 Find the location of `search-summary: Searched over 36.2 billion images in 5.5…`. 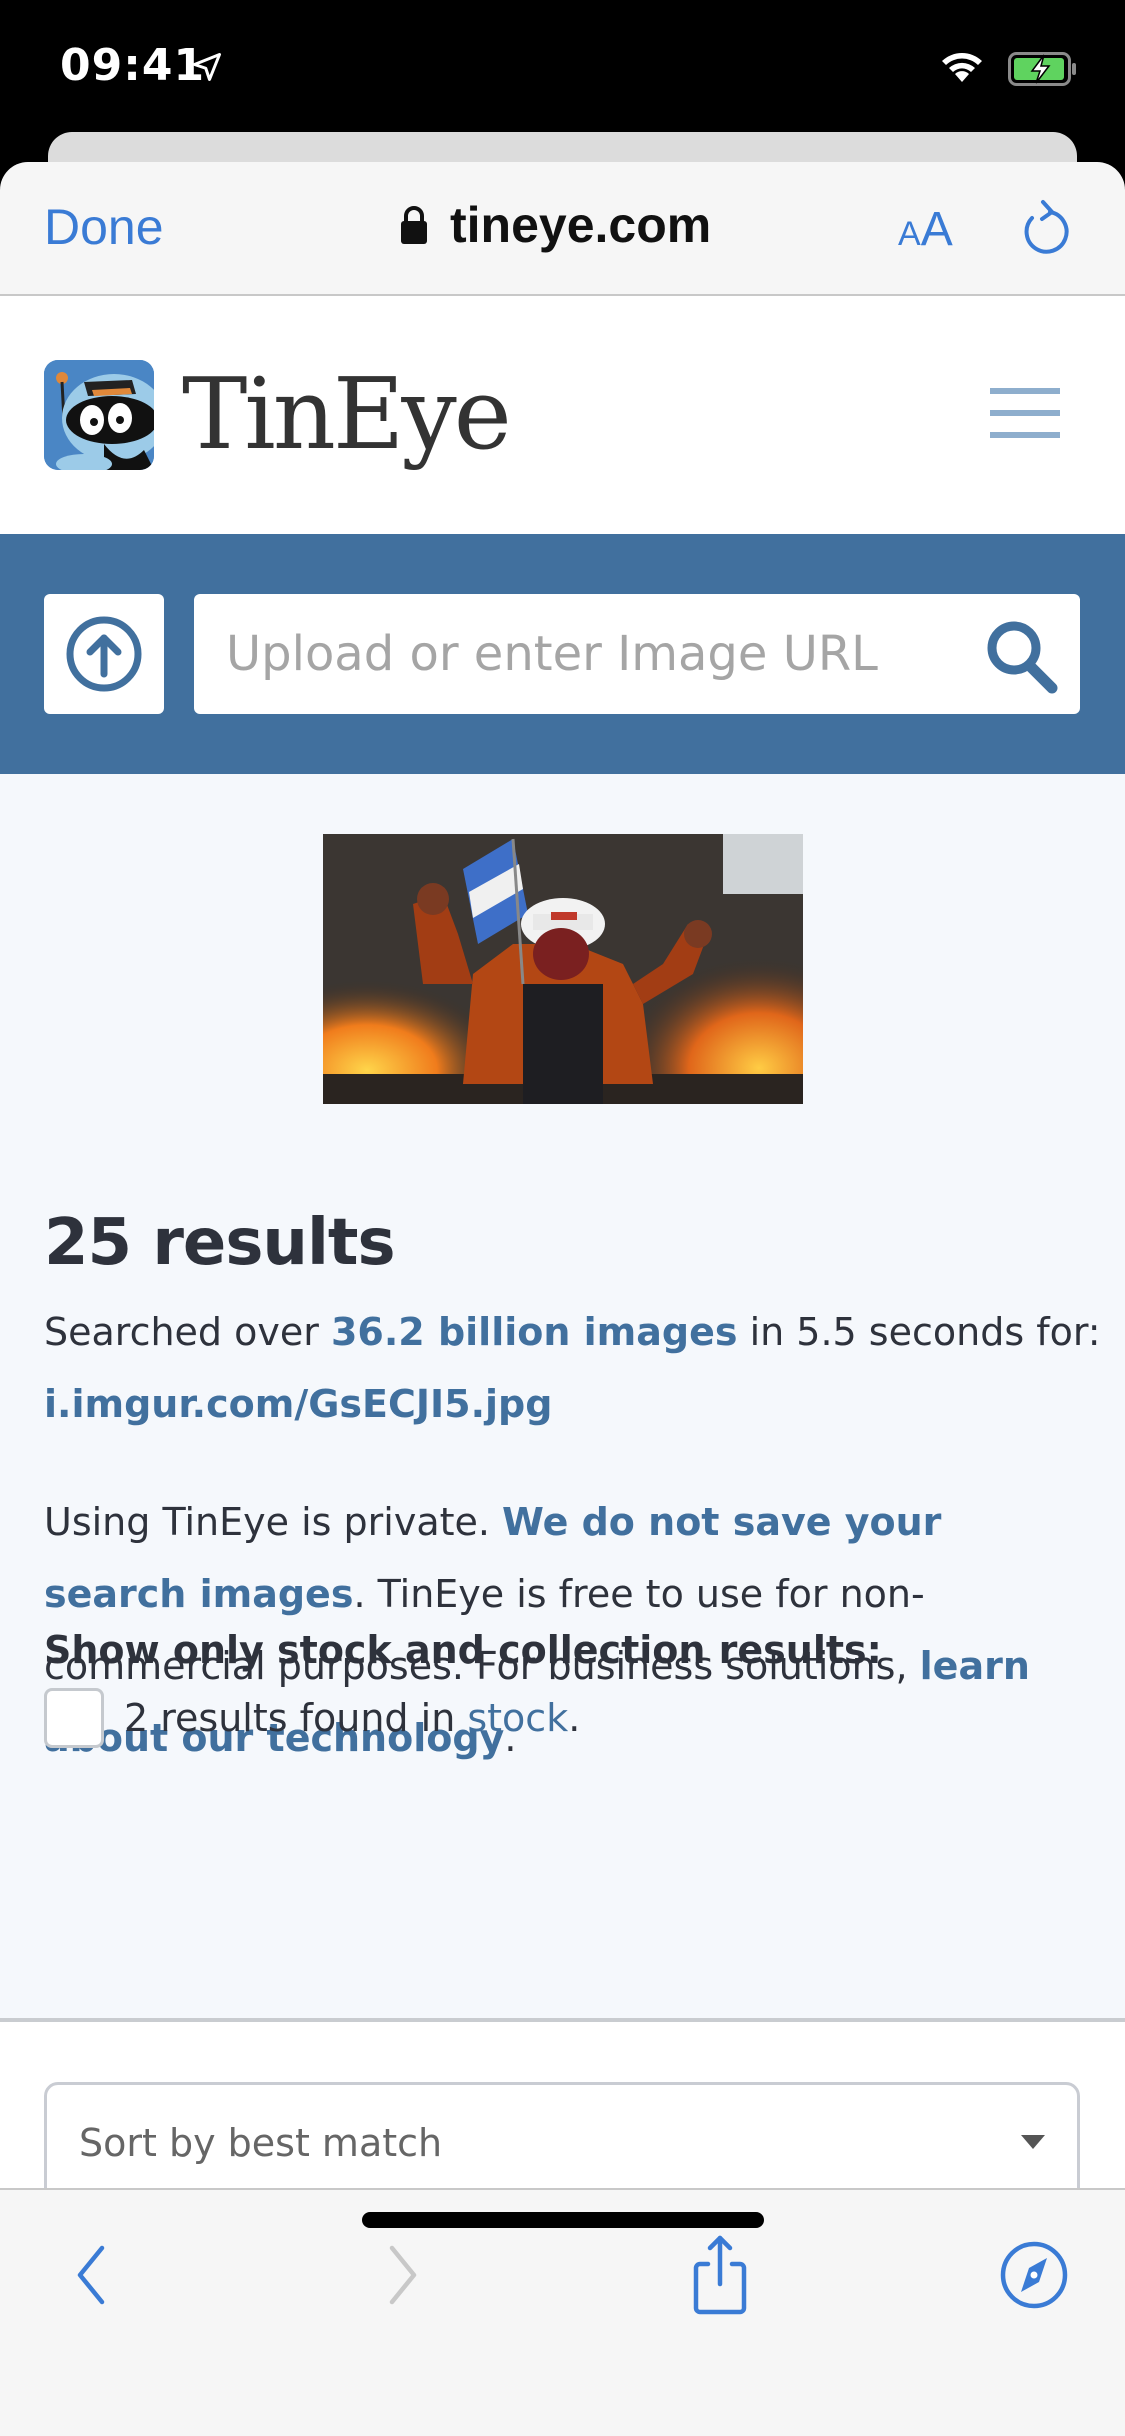

search-summary: Searched over 36.2 billion images in 5.5… is located at coordinates (574, 1332).